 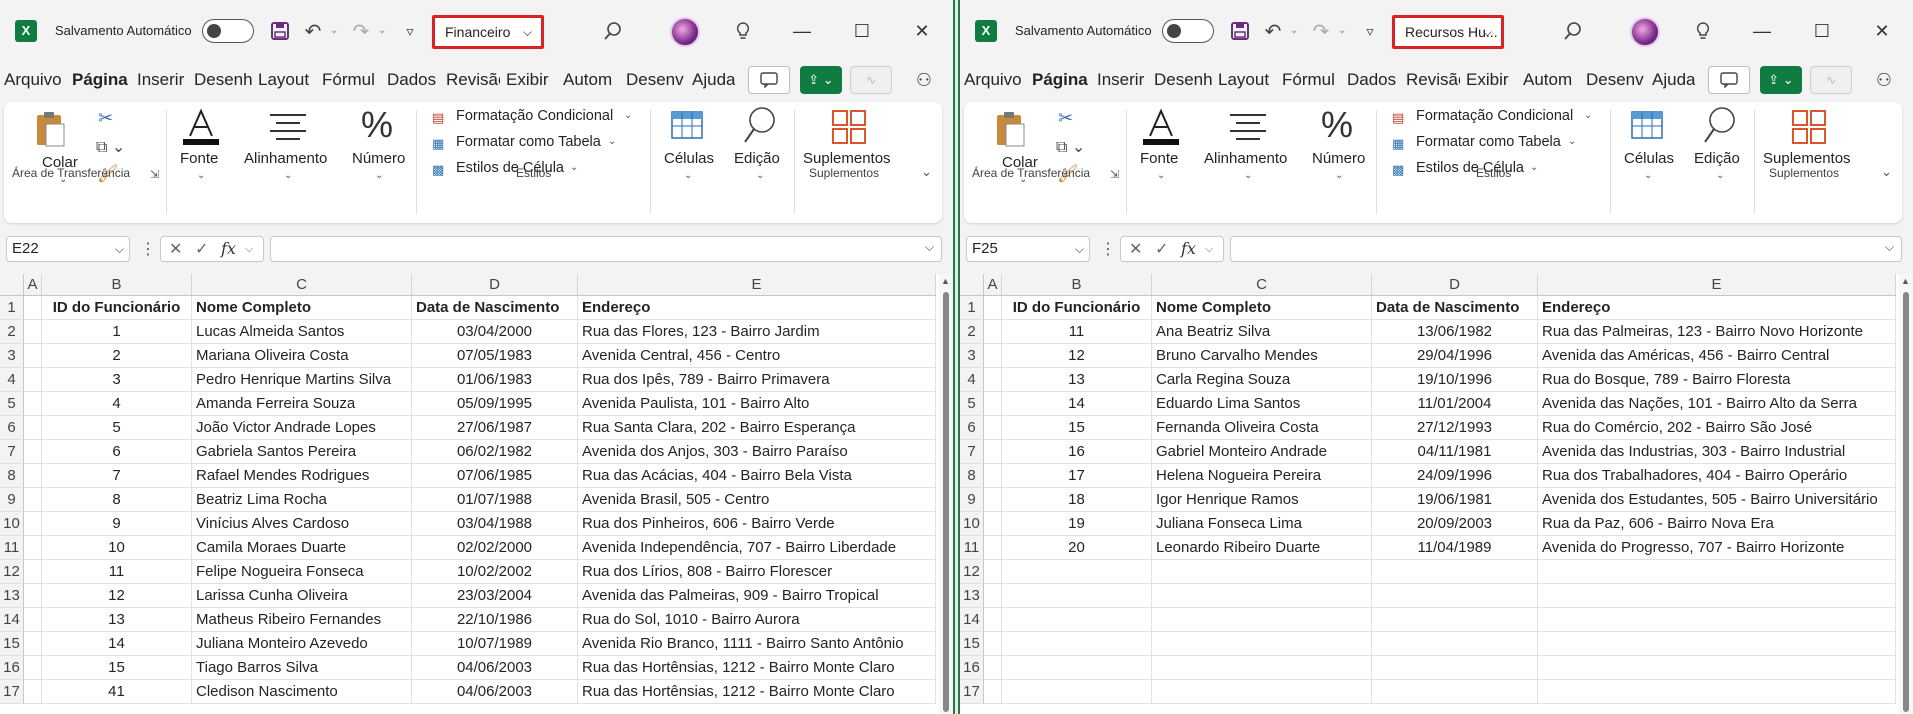 What do you see at coordinates (685, 32) in the screenshot?
I see `avatar` at bounding box center [685, 32].